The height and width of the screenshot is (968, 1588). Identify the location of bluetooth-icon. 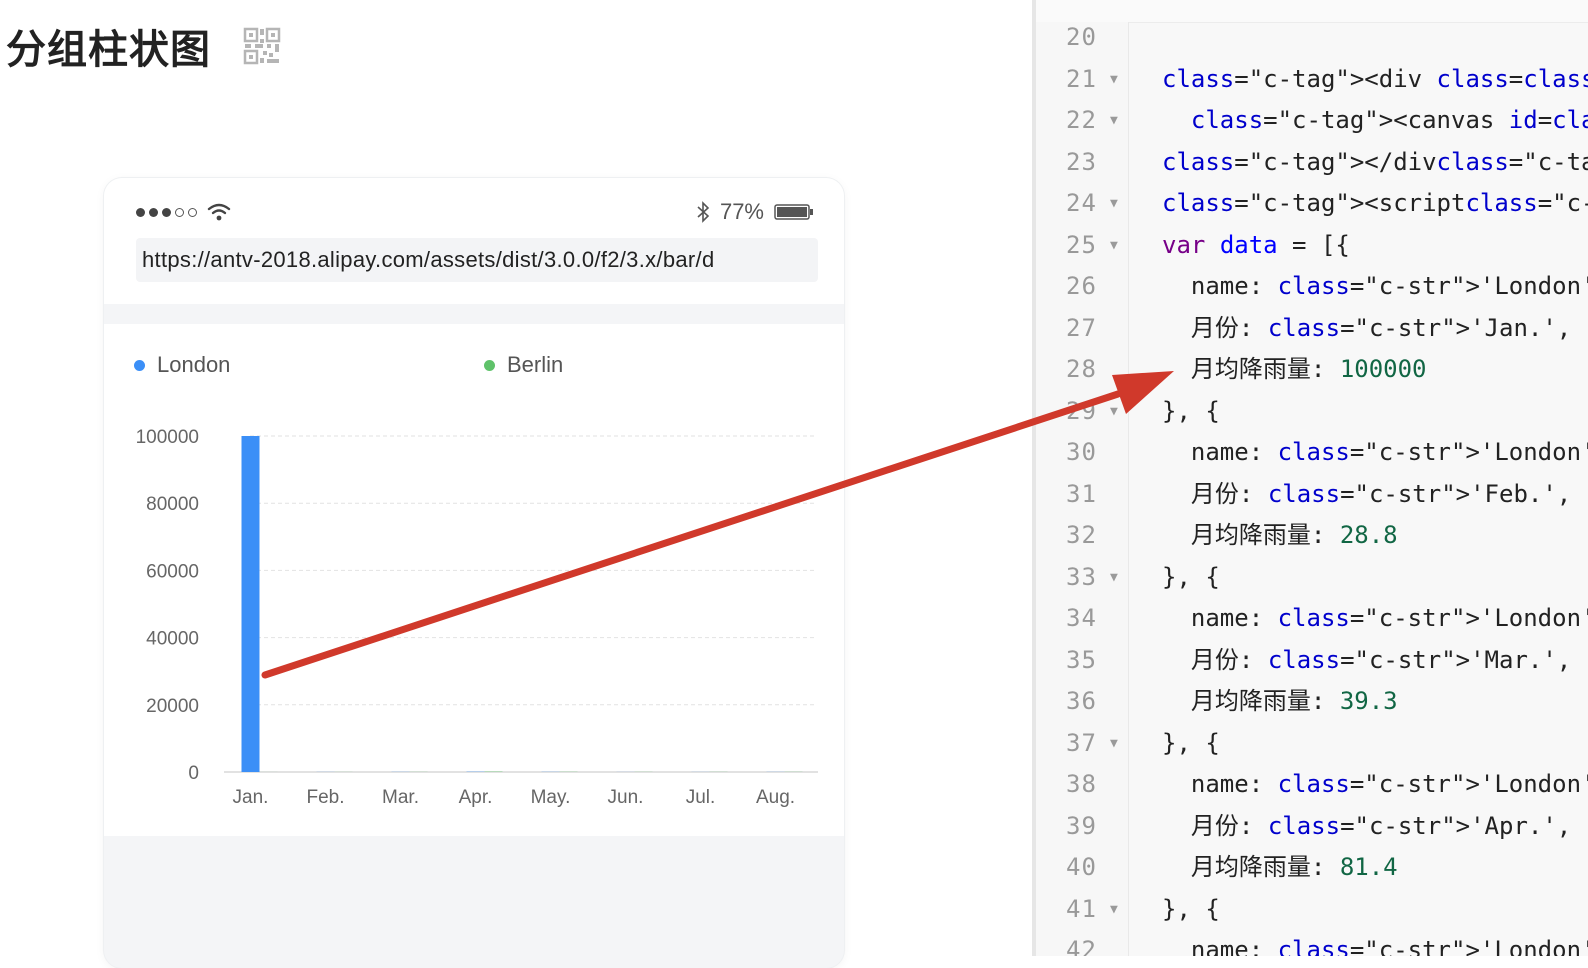
(703, 212).